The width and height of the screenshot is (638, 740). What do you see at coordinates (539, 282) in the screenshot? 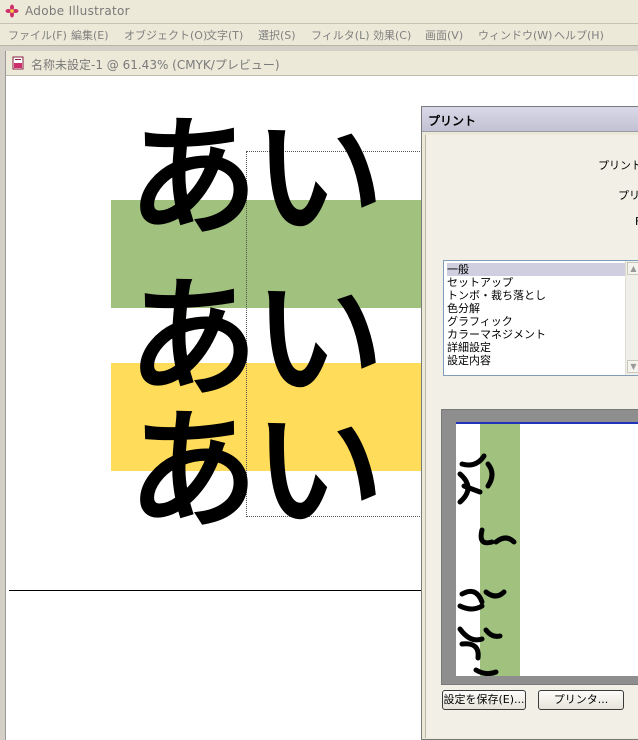
I see `category-setup: セットアップ` at bounding box center [539, 282].